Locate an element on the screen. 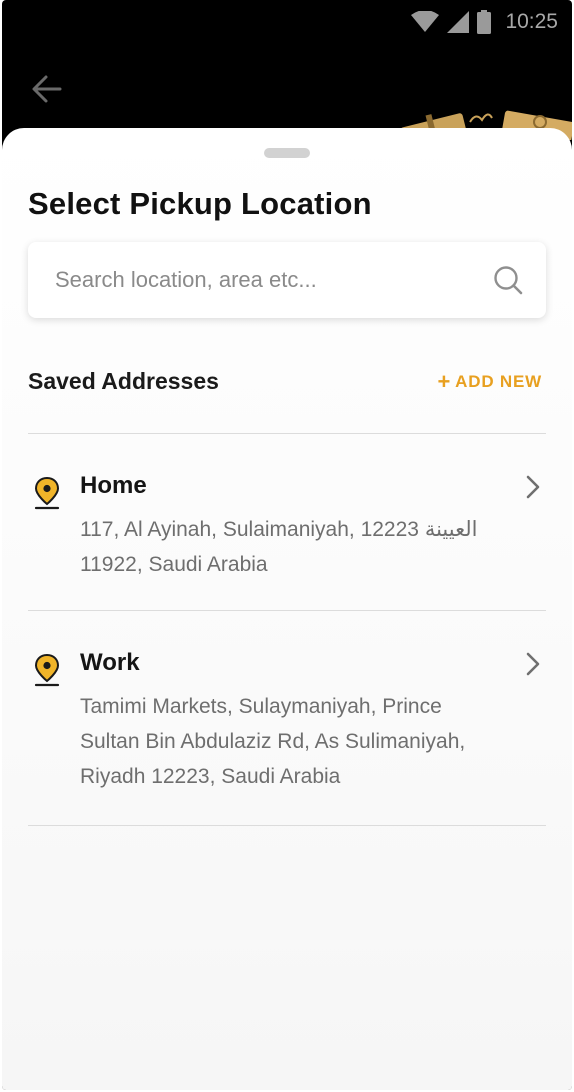  status-bar: 10:25 is located at coordinates (287, 22).